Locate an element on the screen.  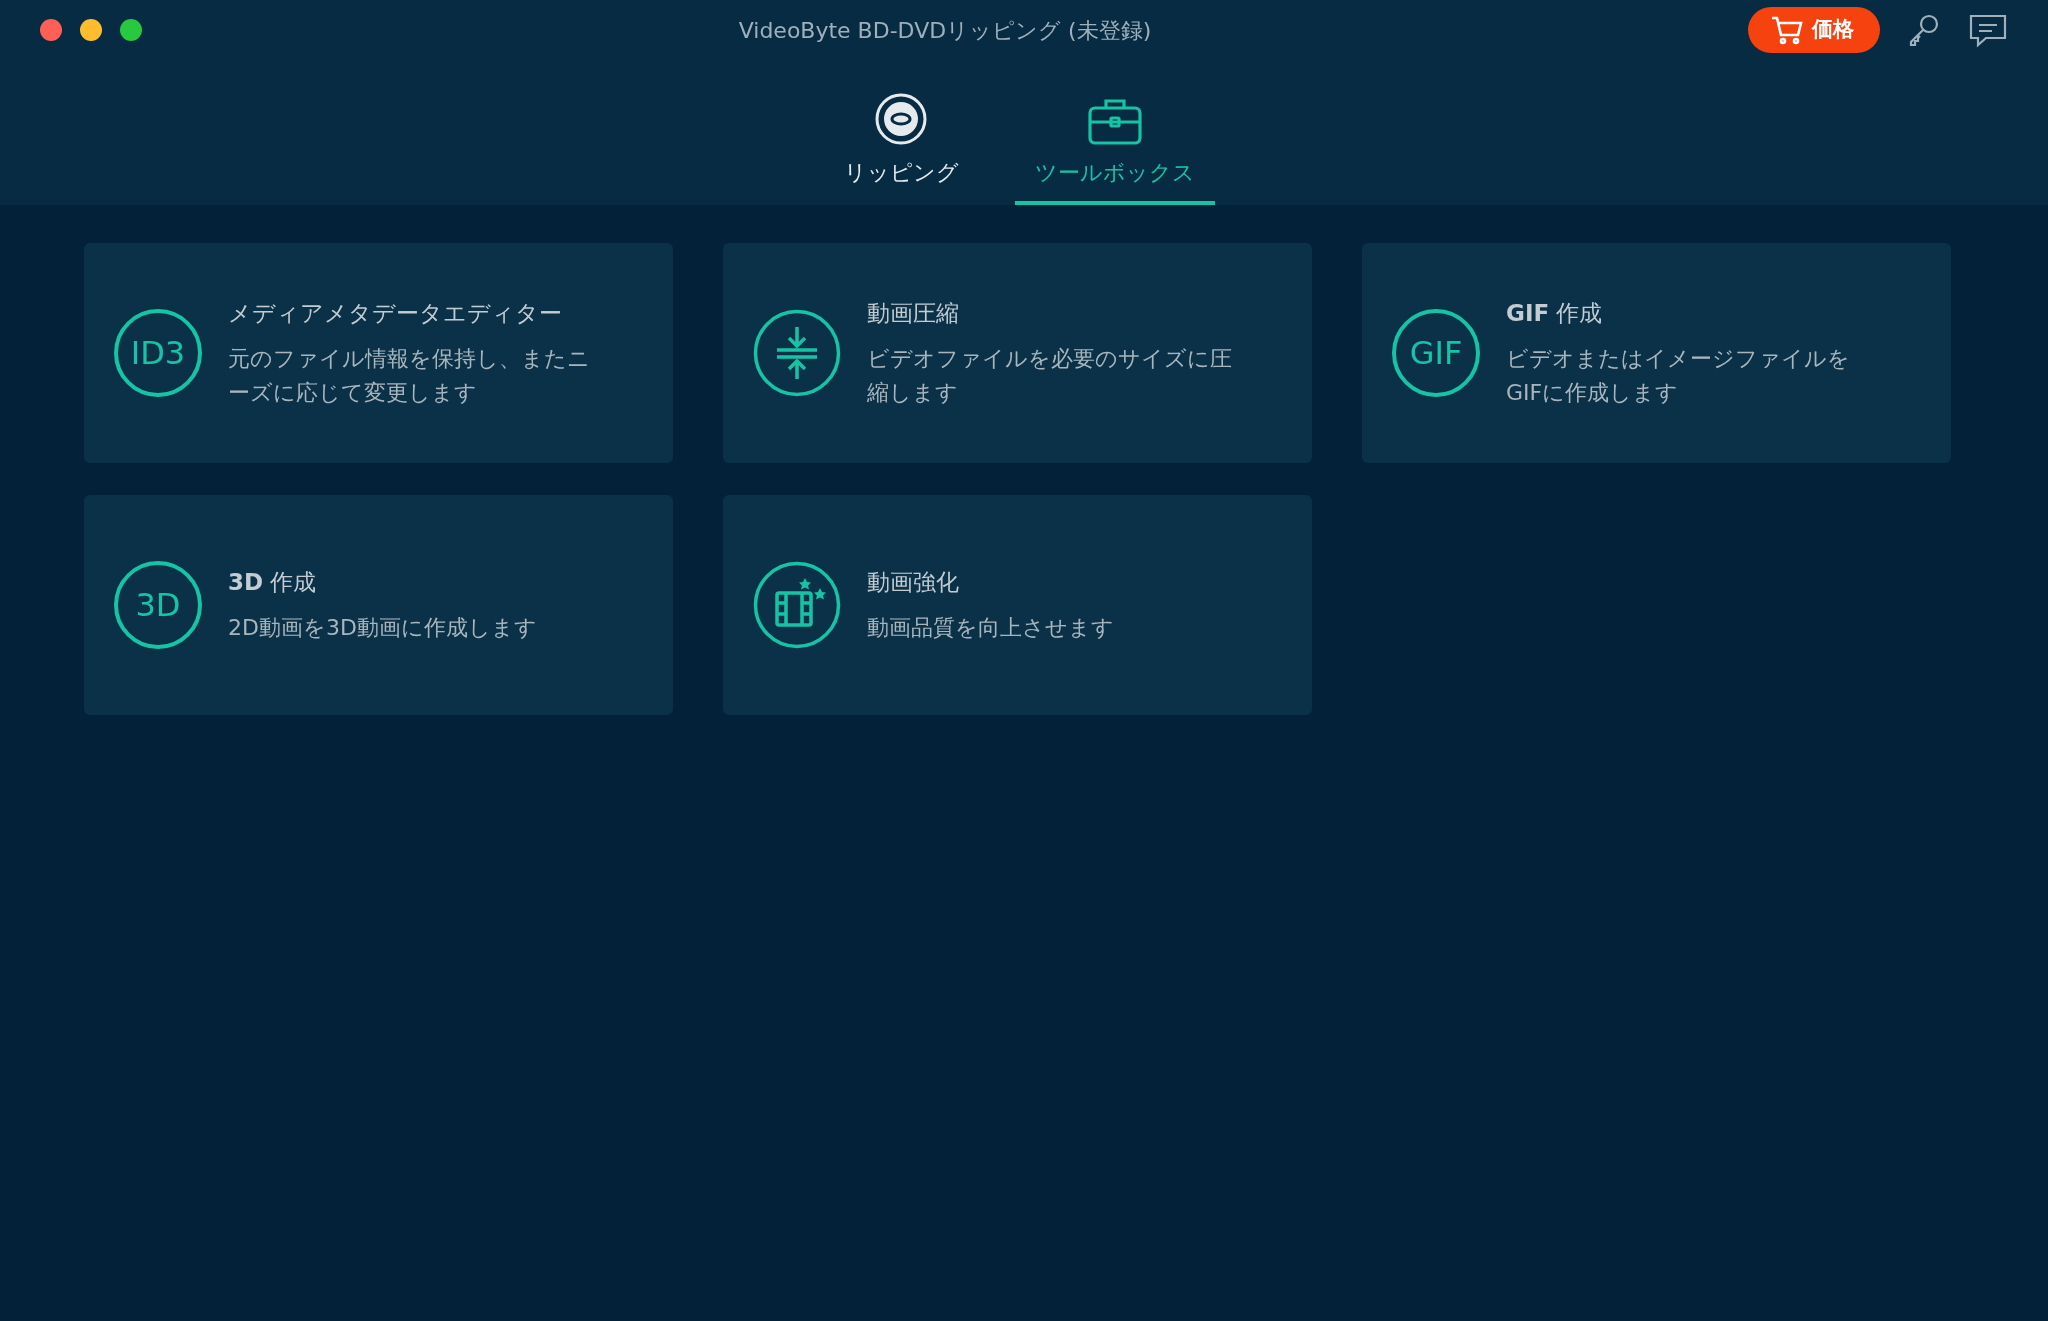
circle-label-icon: GIF is located at coordinates (1436, 353).